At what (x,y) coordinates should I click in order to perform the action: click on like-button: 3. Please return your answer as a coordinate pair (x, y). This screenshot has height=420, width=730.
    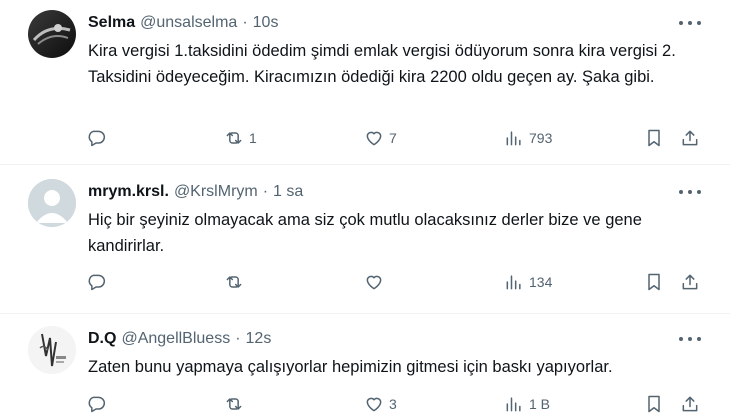
    Looking at the image, I should click on (380, 404).